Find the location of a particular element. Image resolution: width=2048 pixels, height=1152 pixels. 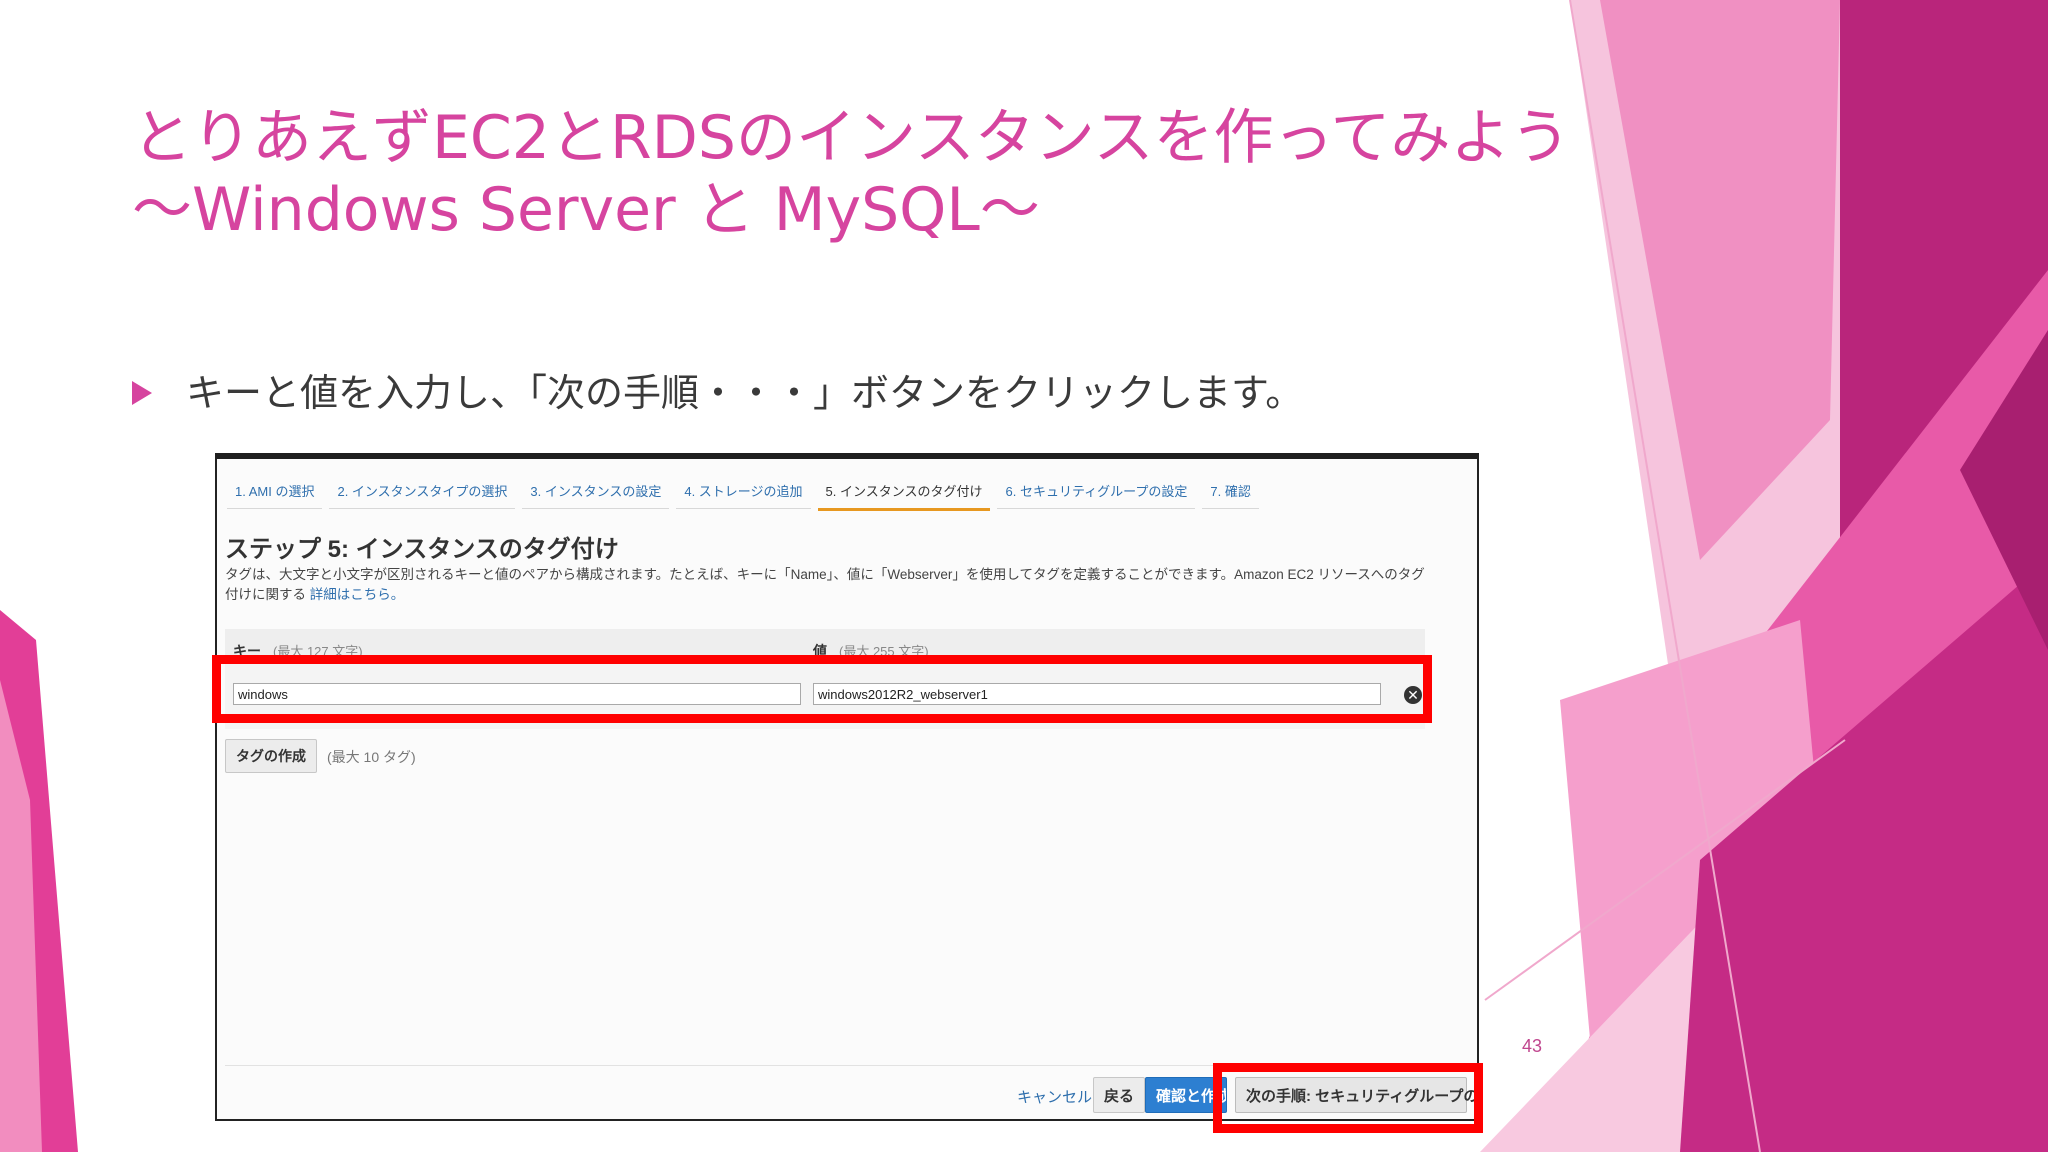

tab-ami: 1. AMI の選択 is located at coordinates (275, 495).